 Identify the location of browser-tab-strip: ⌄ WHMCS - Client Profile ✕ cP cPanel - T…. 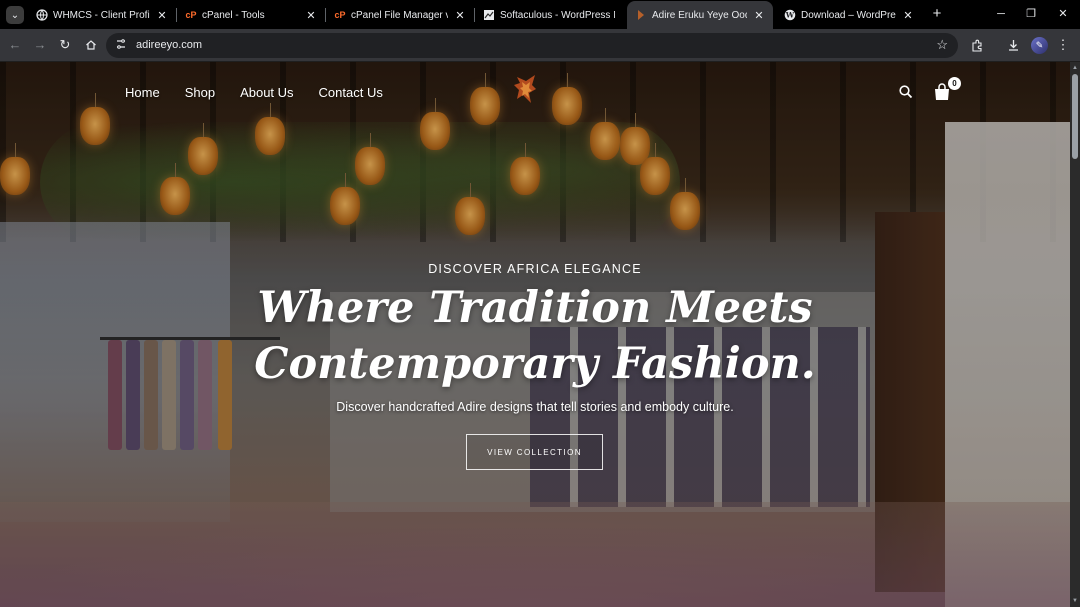
(540, 14).